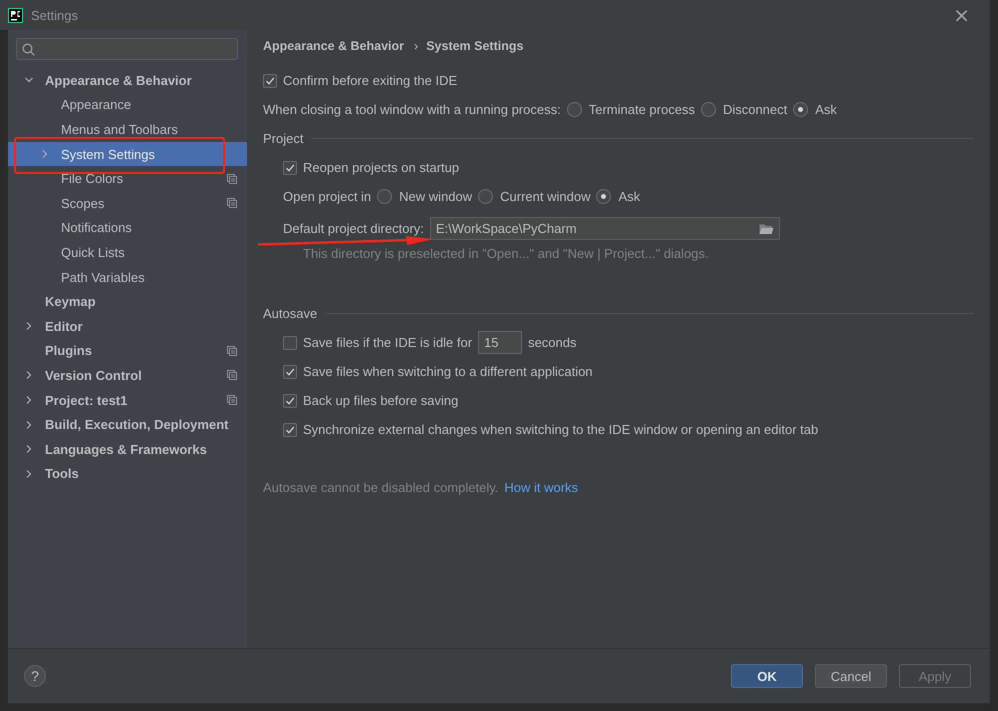 This screenshot has width=998, height=711. Describe the element at coordinates (127, 105) in the screenshot. I see `tree-item: Appearance` at that location.